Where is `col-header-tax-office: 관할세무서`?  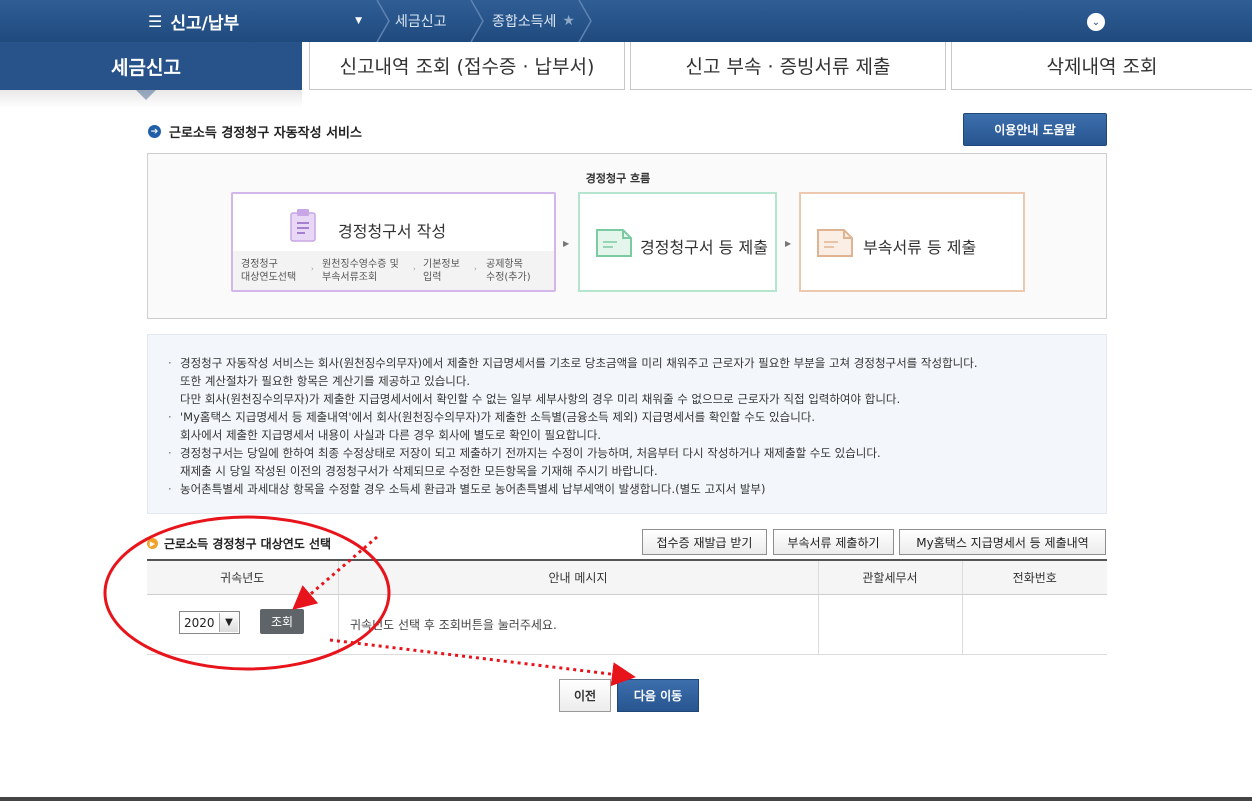 col-header-tax-office: 관할세무서 is located at coordinates (889, 577).